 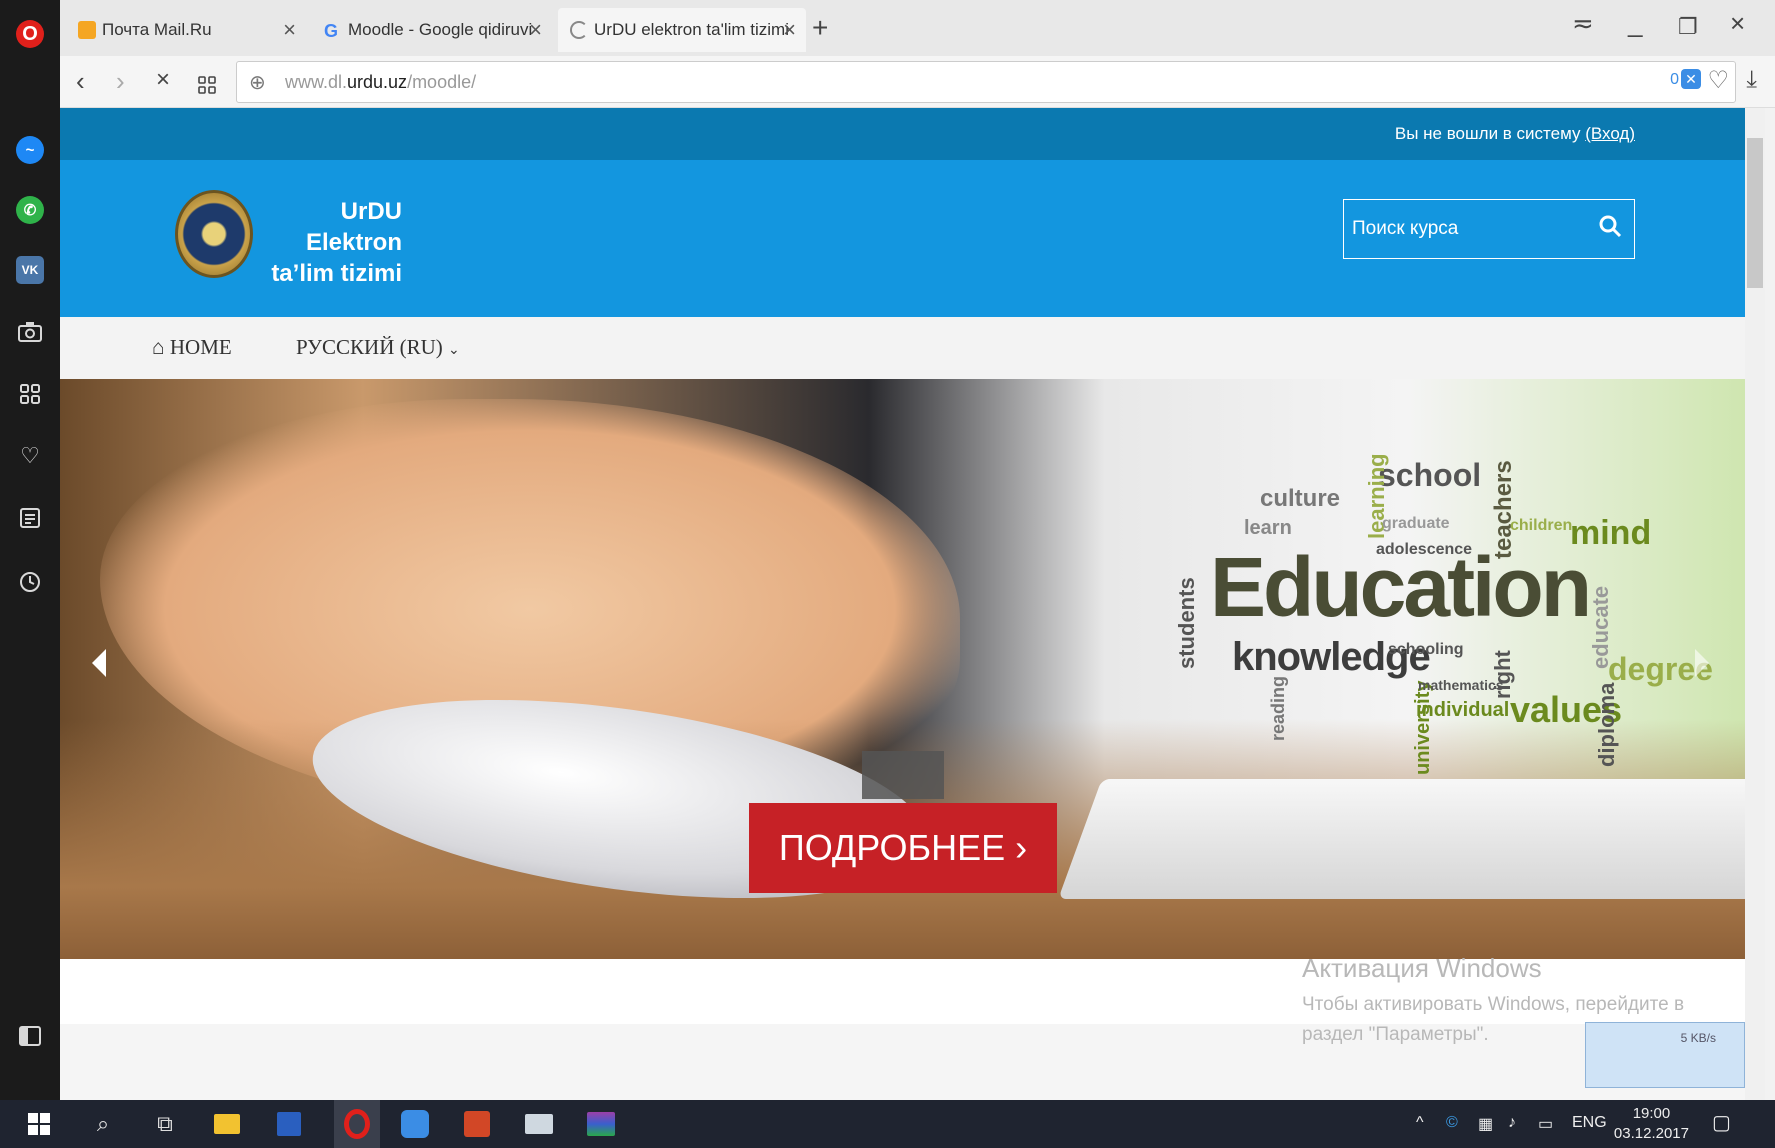 I want to click on messenger-icon: ~, so click(x=30, y=150).